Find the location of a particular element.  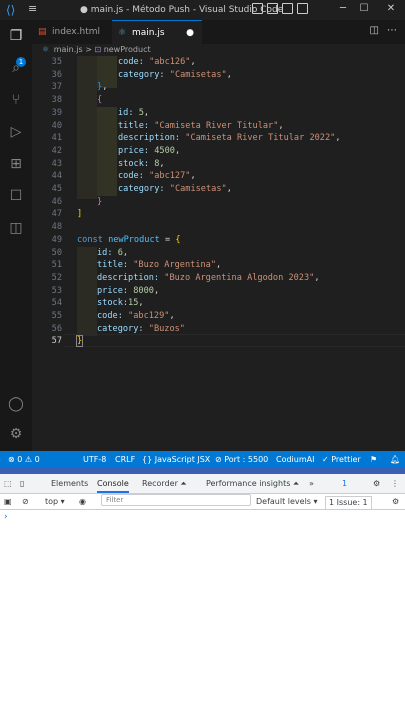

line-number: 46 is located at coordinates (56, 201).